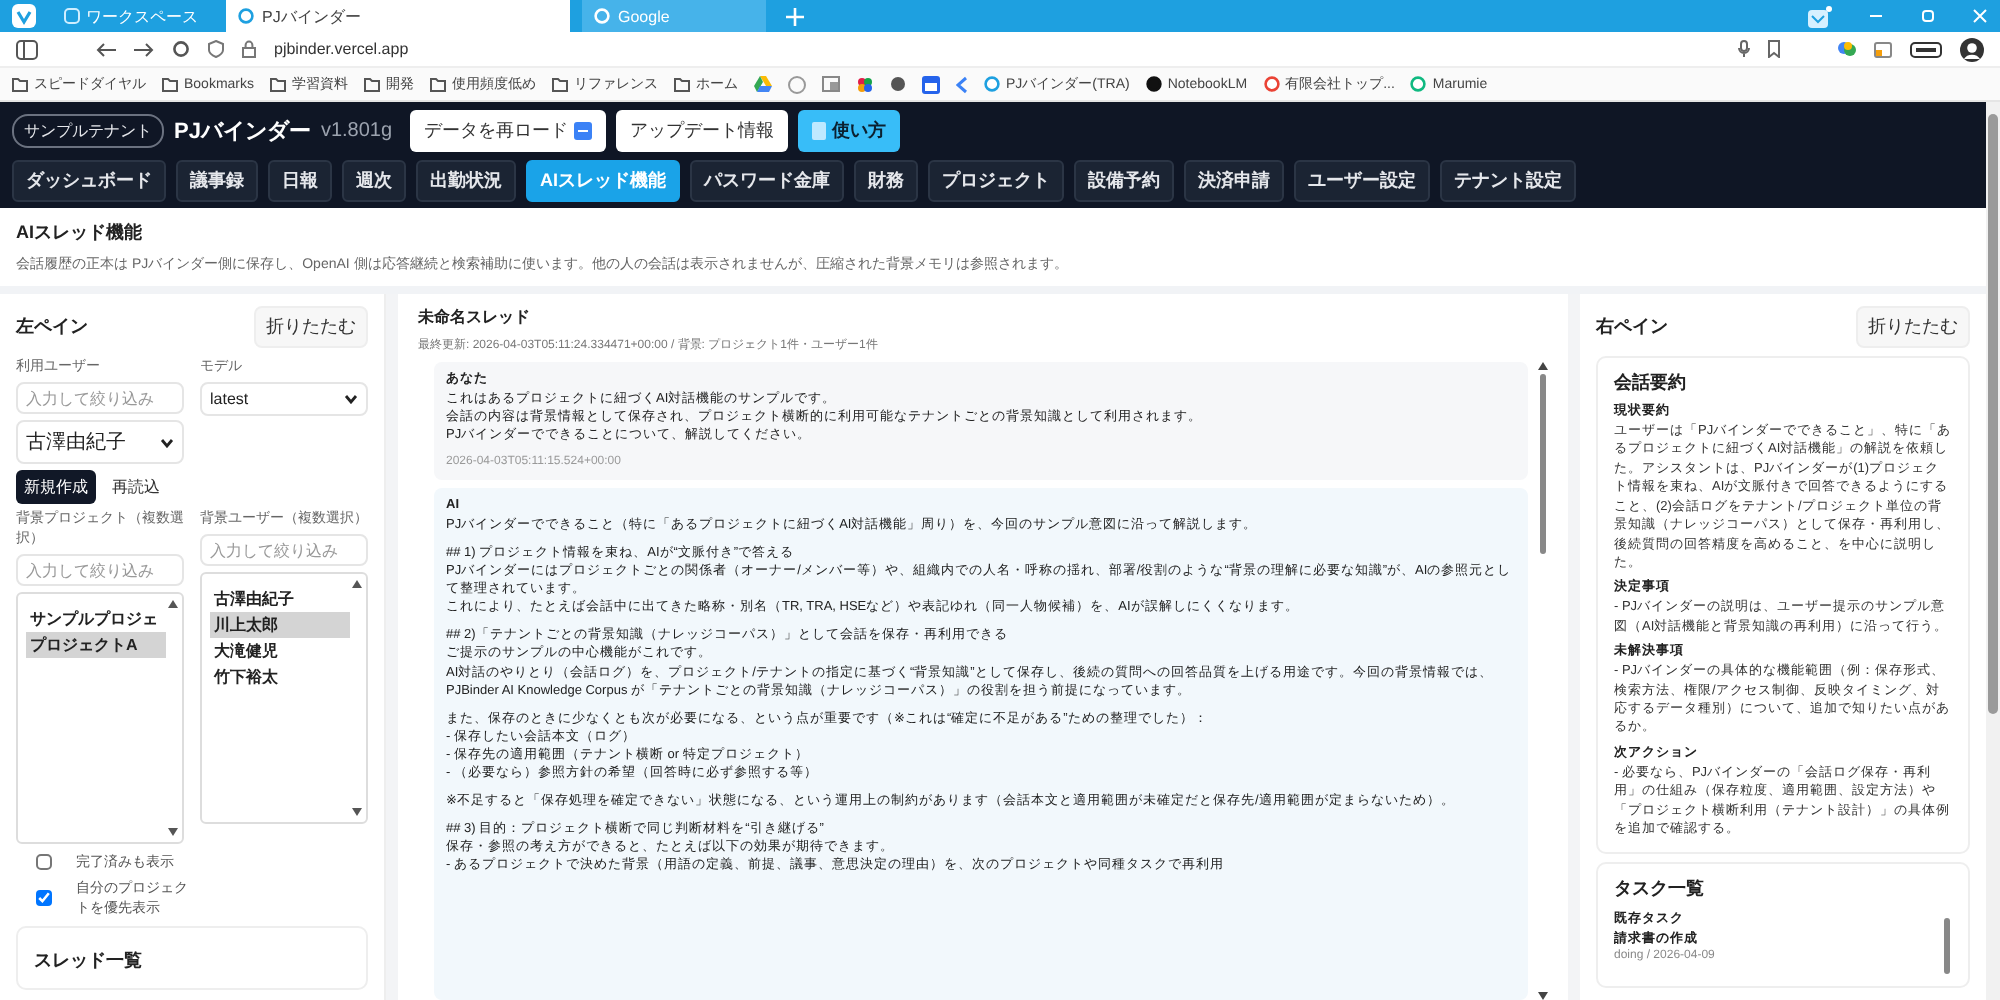 This screenshot has width=2000, height=1000. I want to click on model-select: latest, so click(284, 399).